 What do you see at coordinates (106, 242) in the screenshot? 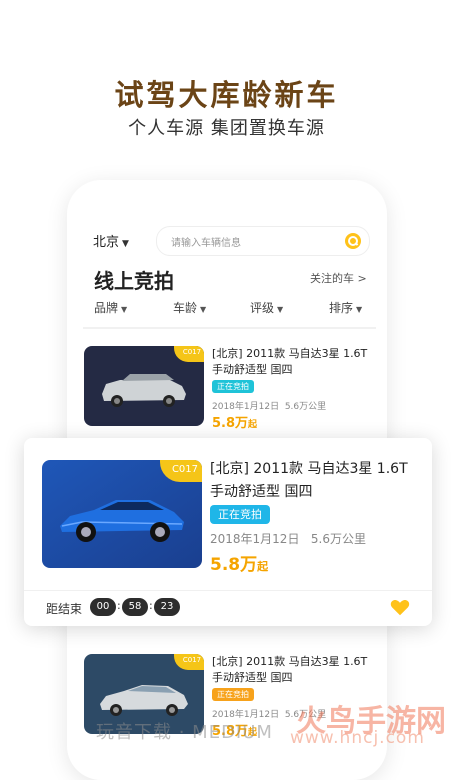
I see `city-label: 北京` at bounding box center [106, 242].